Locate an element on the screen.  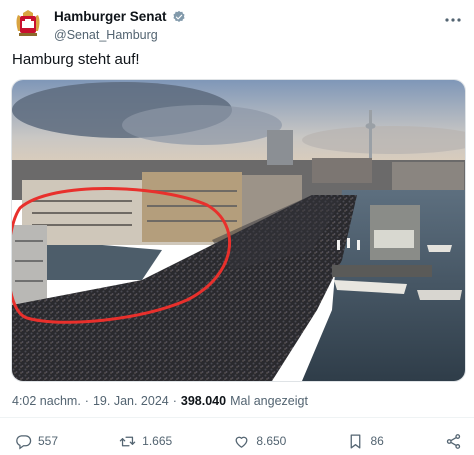
author-handle: @Senat_Hamburg is located at coordinates (120, 35).